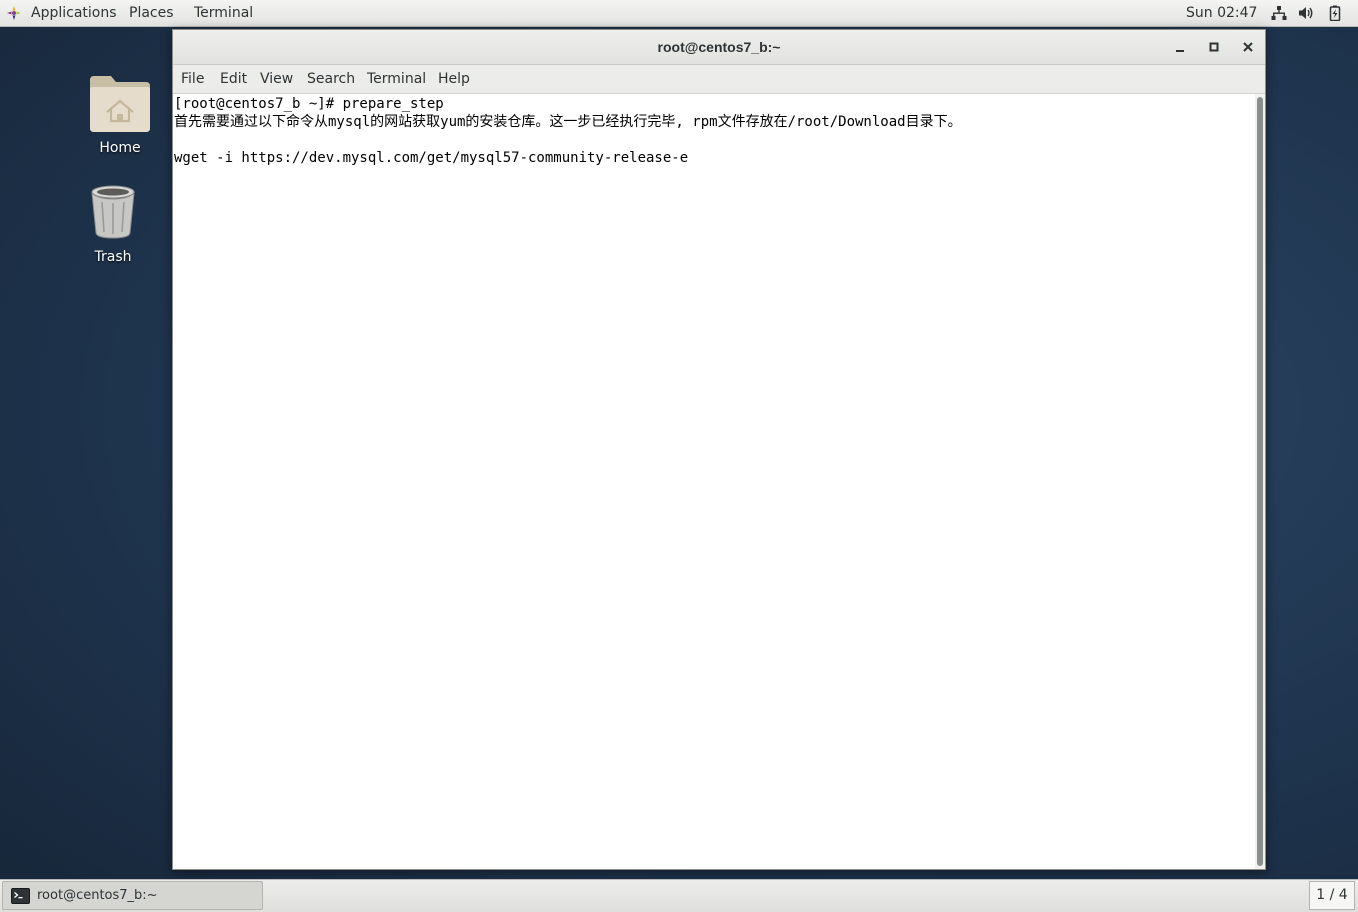 The height and width of the screenshot is (912, 1358). What do you see at coordinates (331, 79) in the screenshot?
I see `menu-search: Search` at bounding box center [331, 79].